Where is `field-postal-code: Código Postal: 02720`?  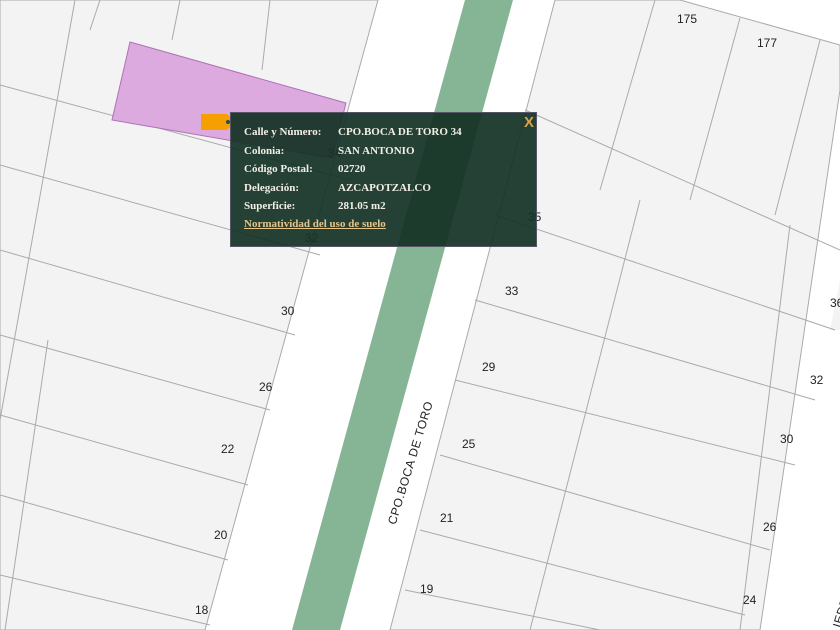 field-postal-code: Código Postal: 02720 is located at coordinates (305, 169).